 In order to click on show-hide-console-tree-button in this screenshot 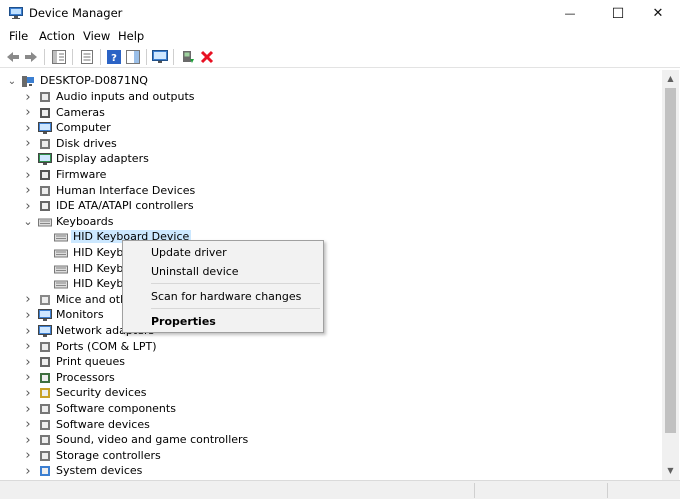, I will do `click(59, 57)`.